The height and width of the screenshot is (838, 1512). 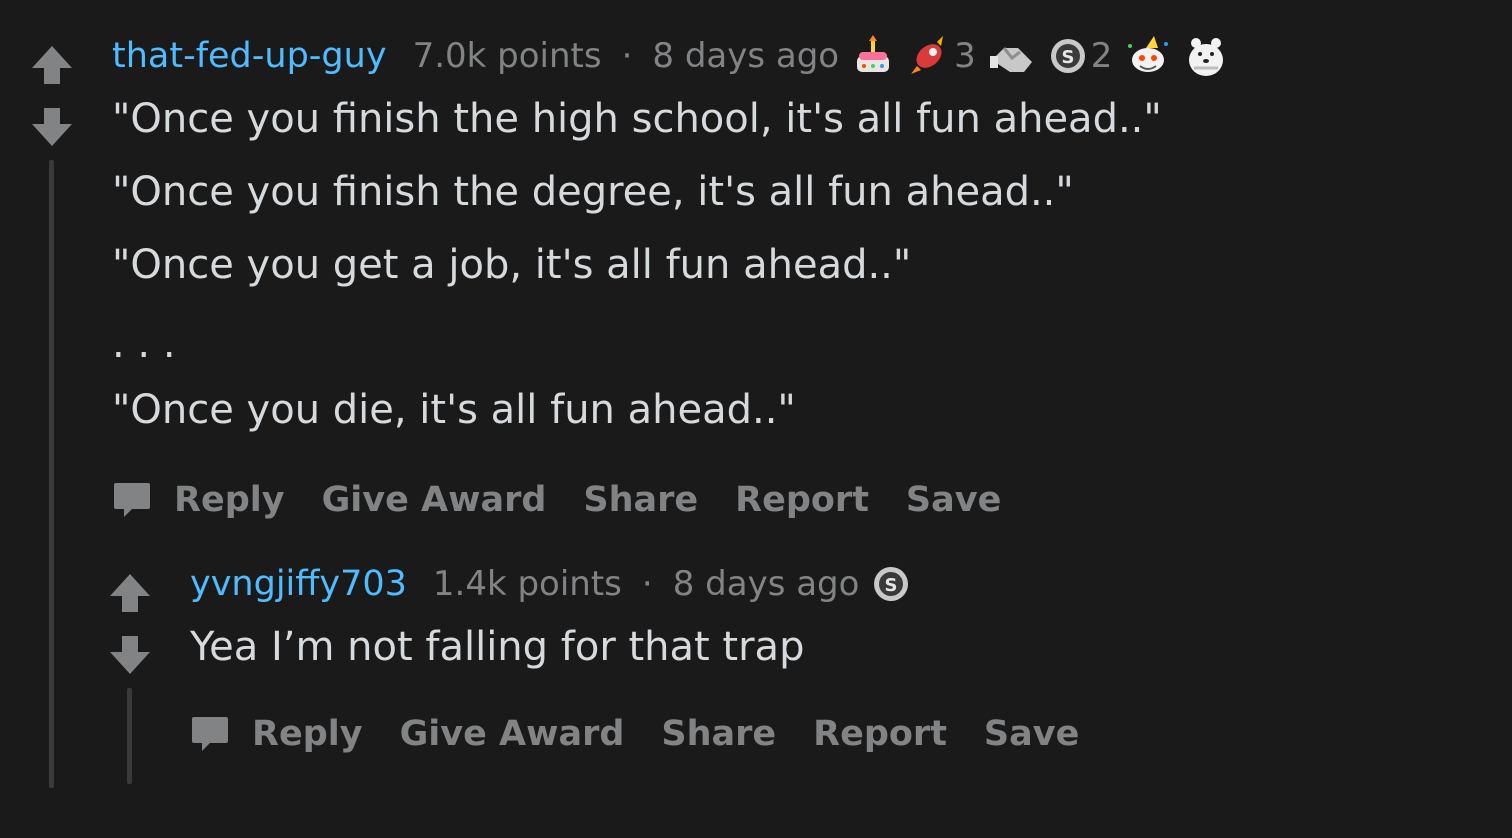 I want to click on cake-award-icon, so click(x=873, y=53).